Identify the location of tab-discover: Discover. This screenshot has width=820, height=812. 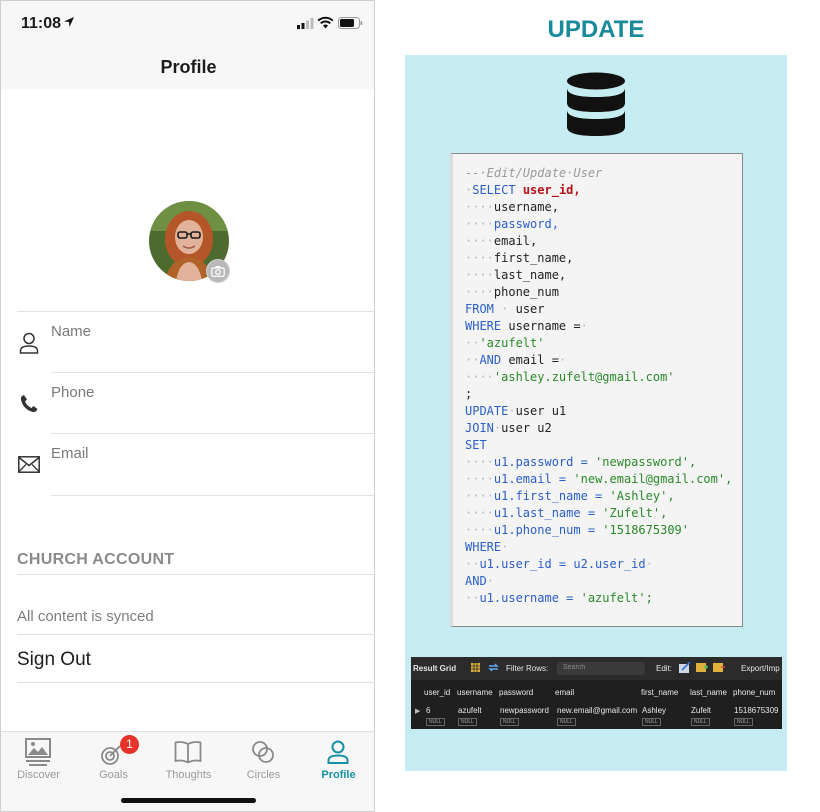
(38, 759).